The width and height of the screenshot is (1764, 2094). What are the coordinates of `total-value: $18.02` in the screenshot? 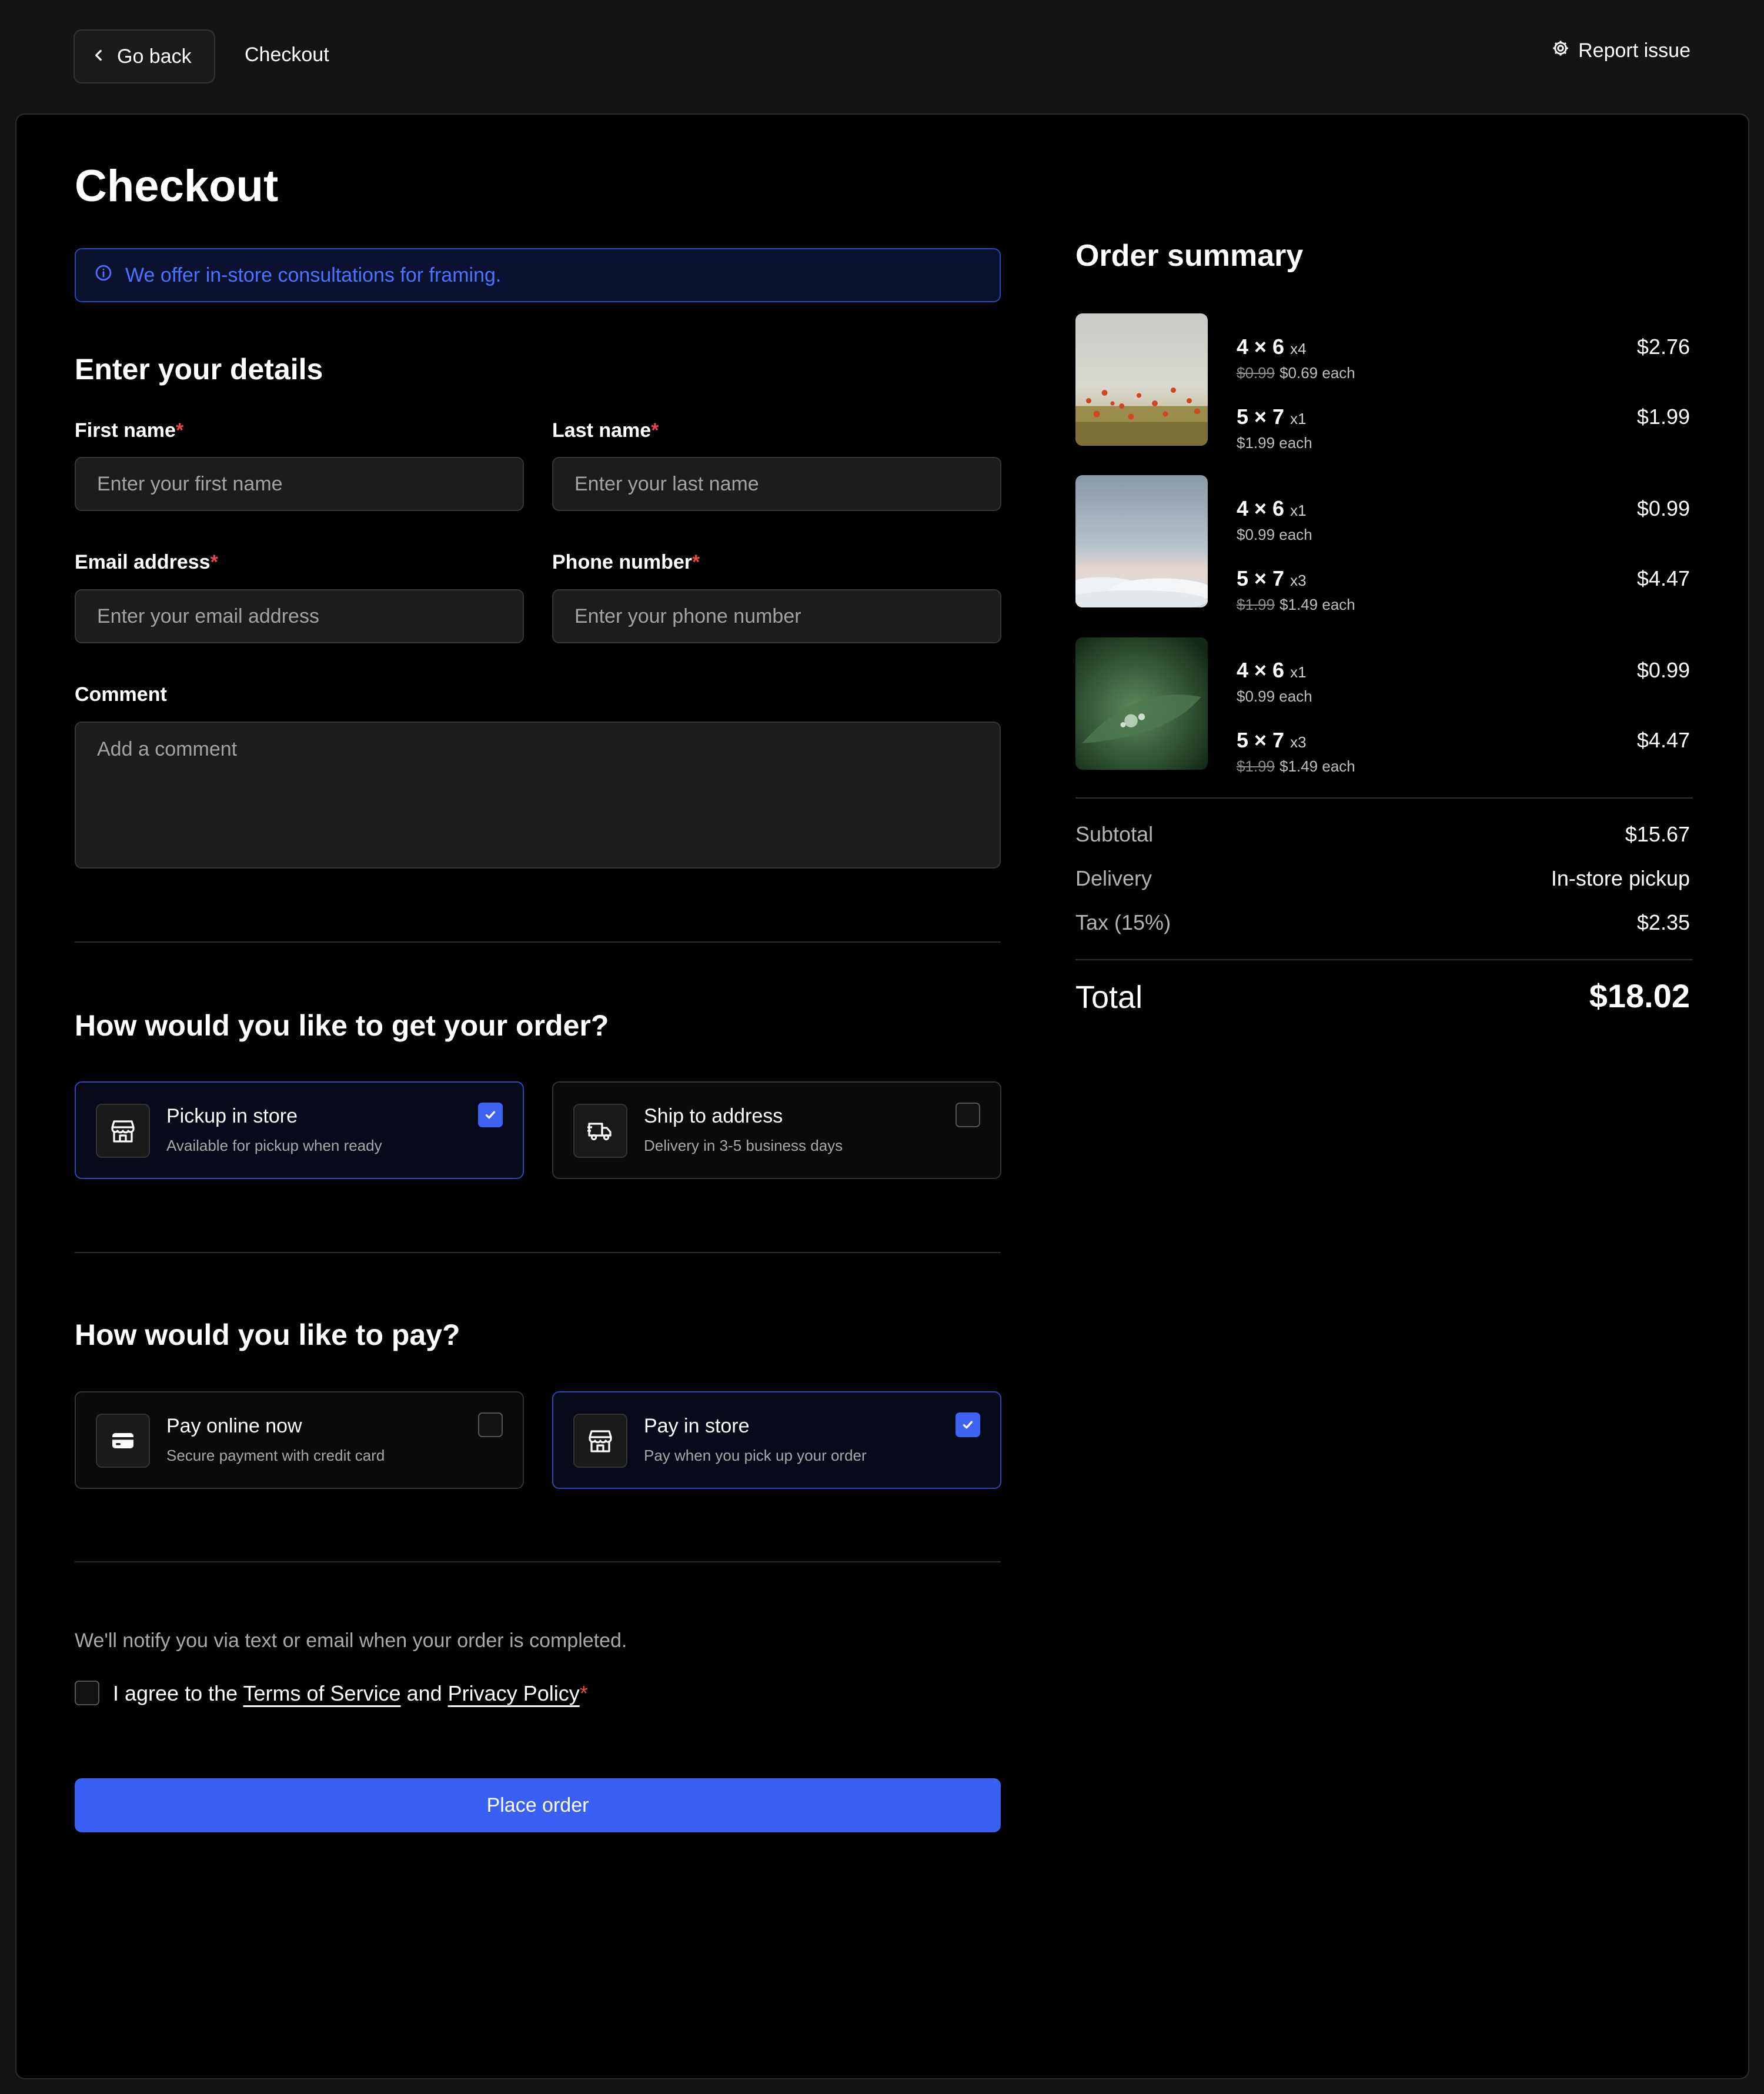 It's located at (1639, 995).